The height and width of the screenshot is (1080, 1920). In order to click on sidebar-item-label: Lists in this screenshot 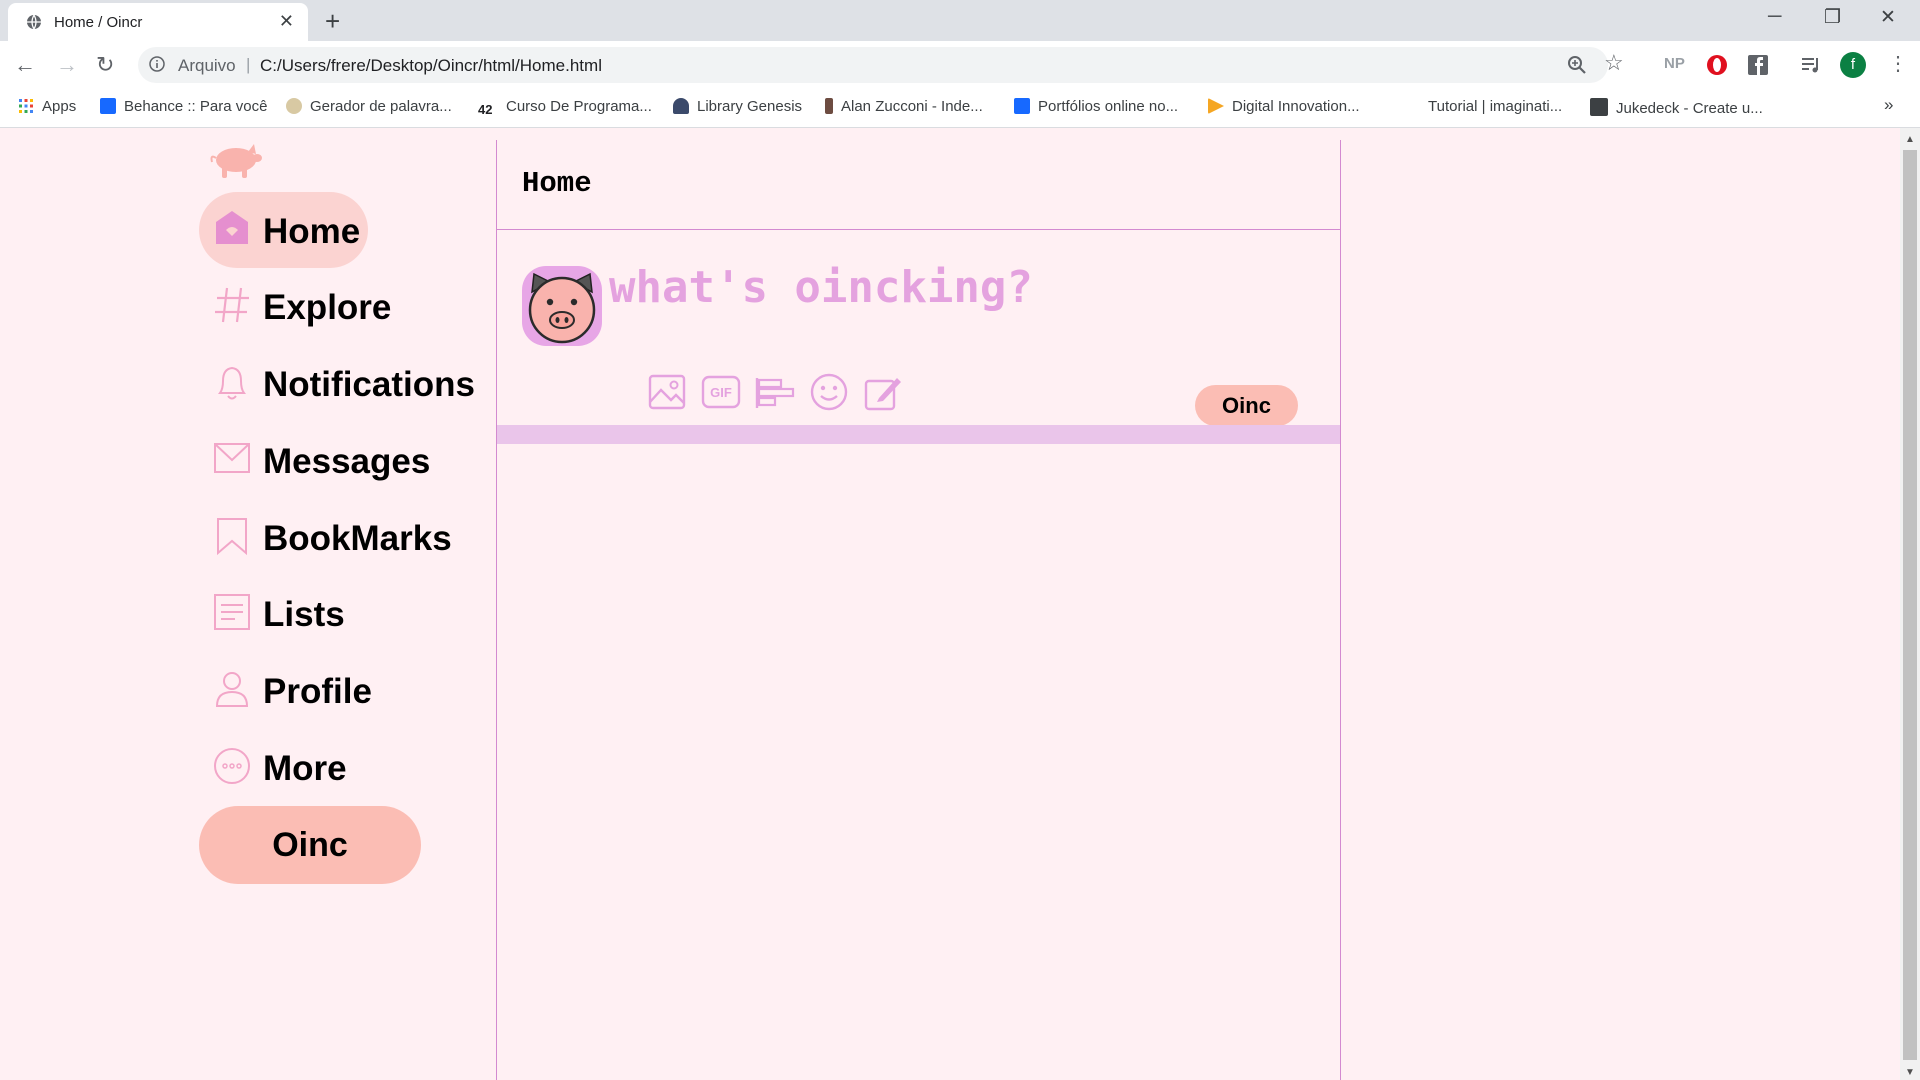, I will do `click(304, 614)`.